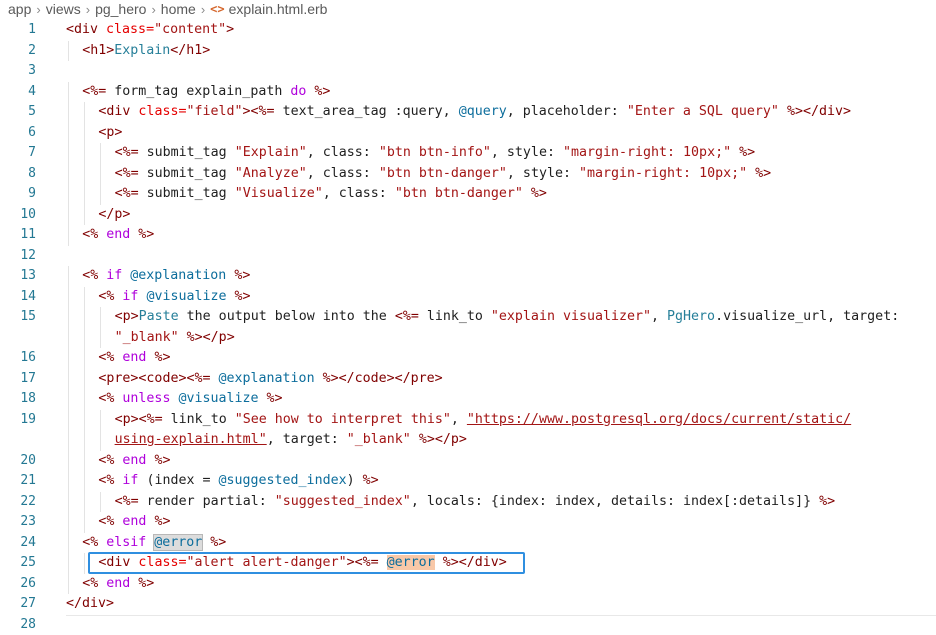 This screenshot has width=936, height=635. What do you see at coordinates (178, 9) in the screenshot?
I see `breadcrumb-item-home: home` at bounding box center [178, 9].